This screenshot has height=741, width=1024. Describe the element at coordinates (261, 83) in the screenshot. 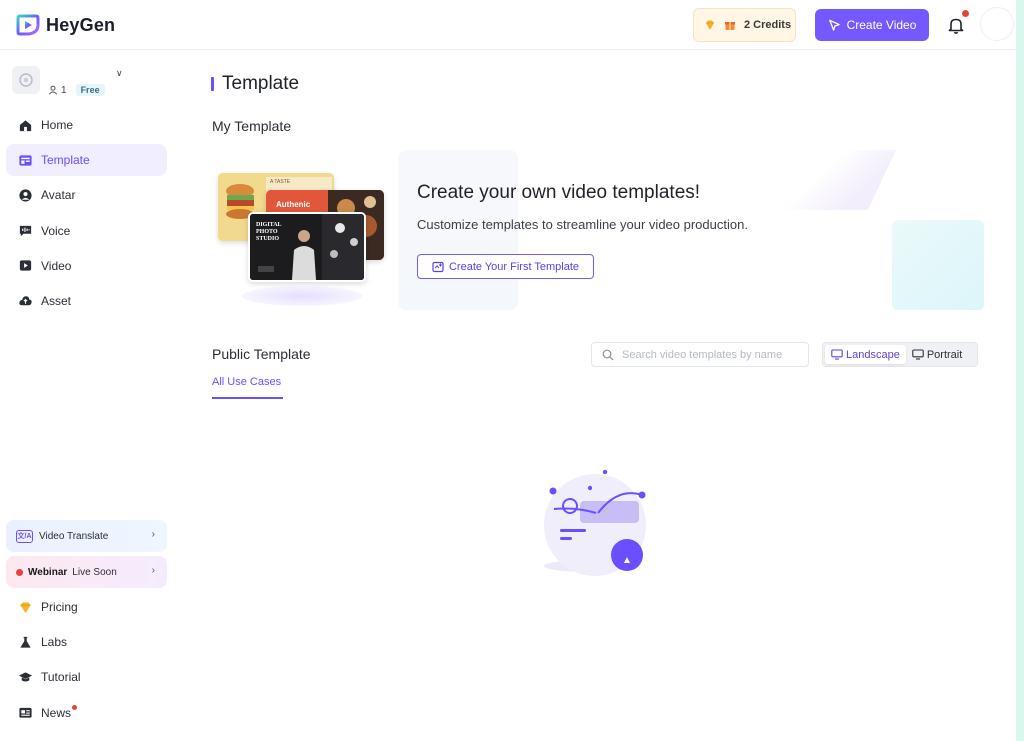

I see `page-title-text: Template` at that location.